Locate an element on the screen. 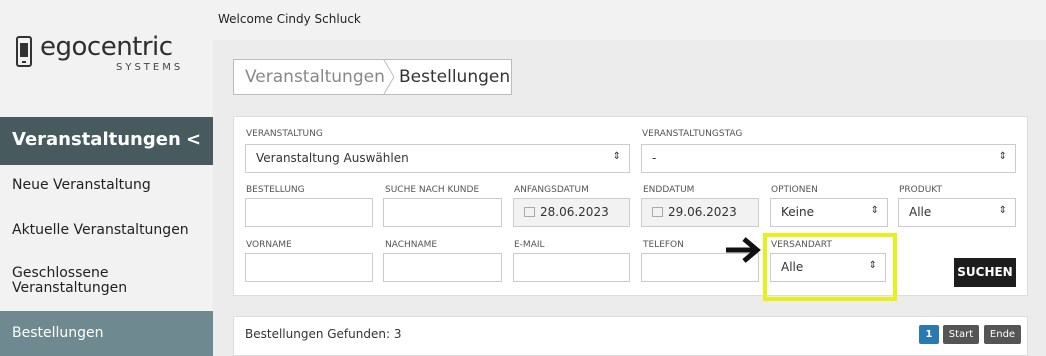 The width and height of the screenshot is (1046, 356). breadcrumb-separator-icon is located at coordinates (389, 77).